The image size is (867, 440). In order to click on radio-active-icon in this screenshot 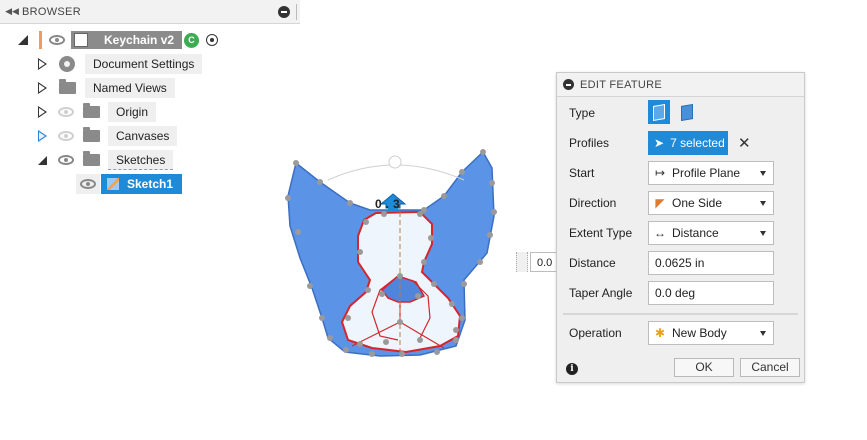, I will do `click(212, 40)`.